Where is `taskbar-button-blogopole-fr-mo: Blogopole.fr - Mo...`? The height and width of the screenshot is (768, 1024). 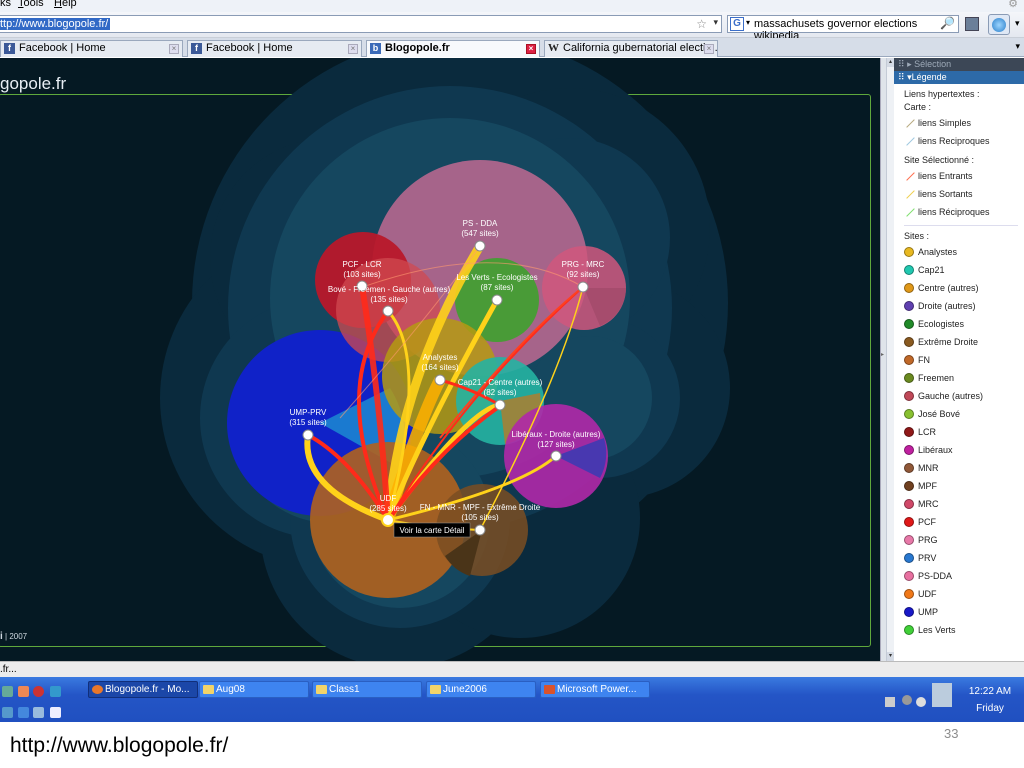
taskbar-button-blogopole-fr-mo: Blogopole.fr - Mo... is located at coordinates (143, 689).